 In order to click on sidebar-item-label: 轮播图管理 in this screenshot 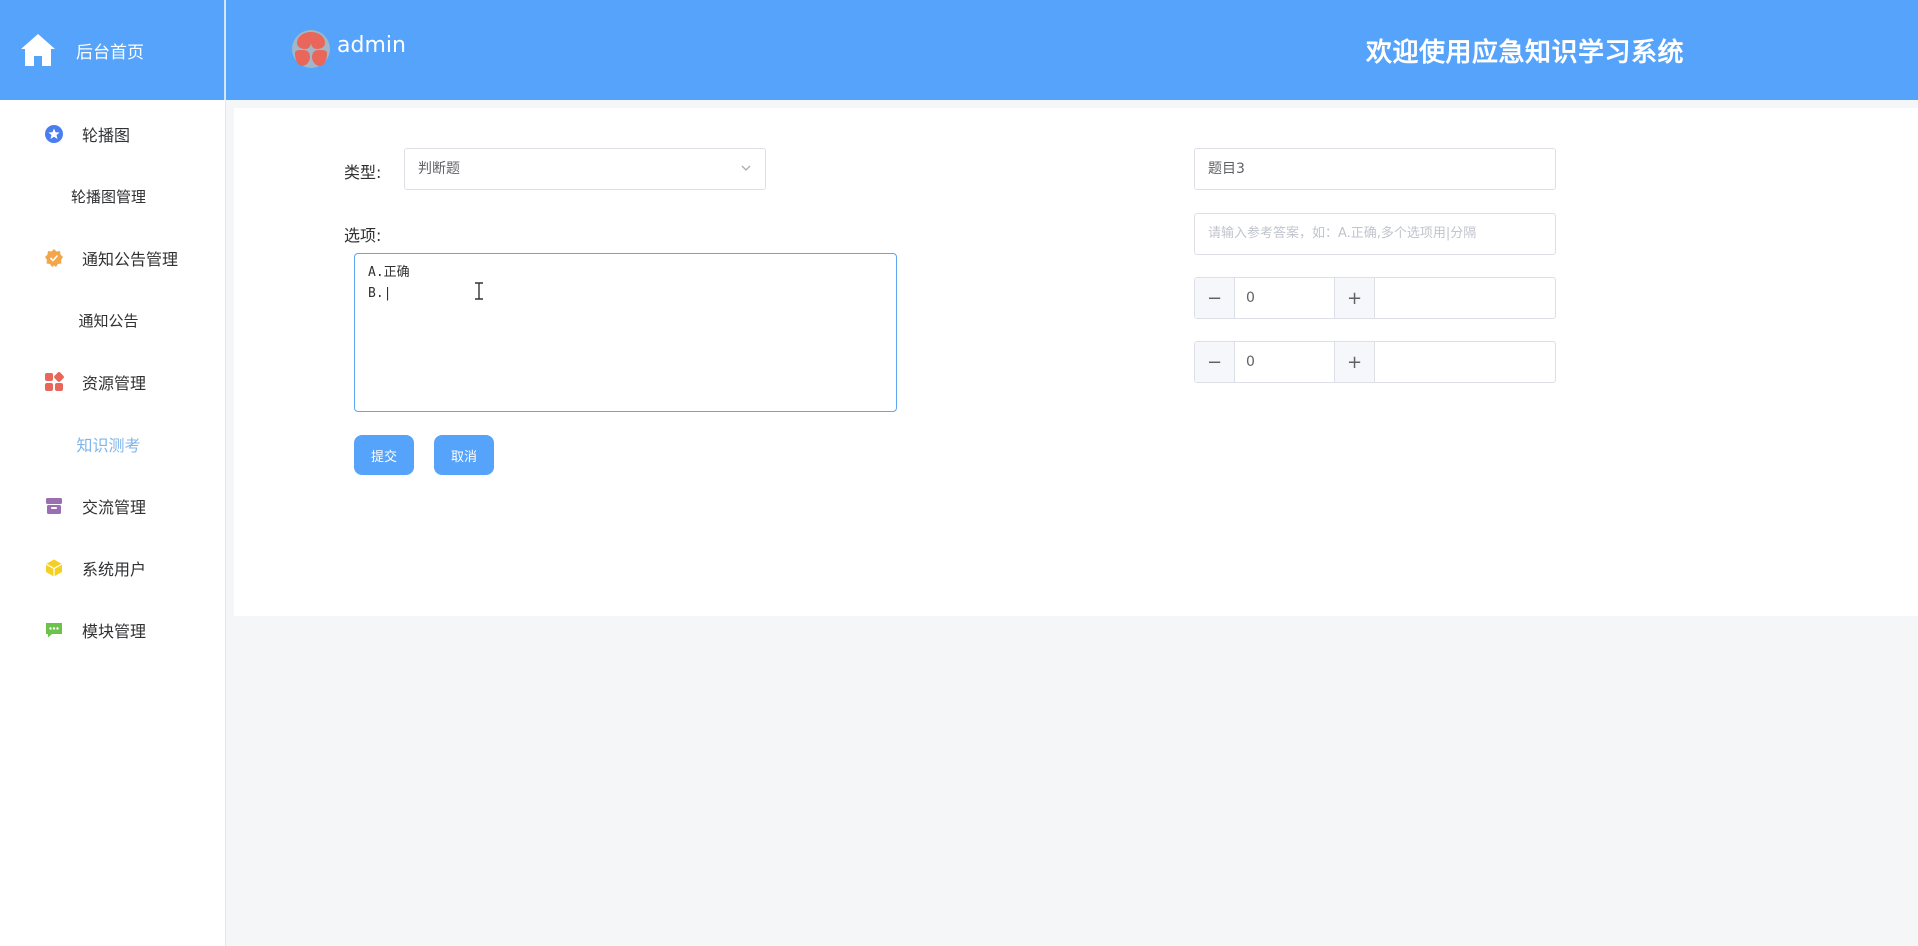, I will do `click(108, 196)`.